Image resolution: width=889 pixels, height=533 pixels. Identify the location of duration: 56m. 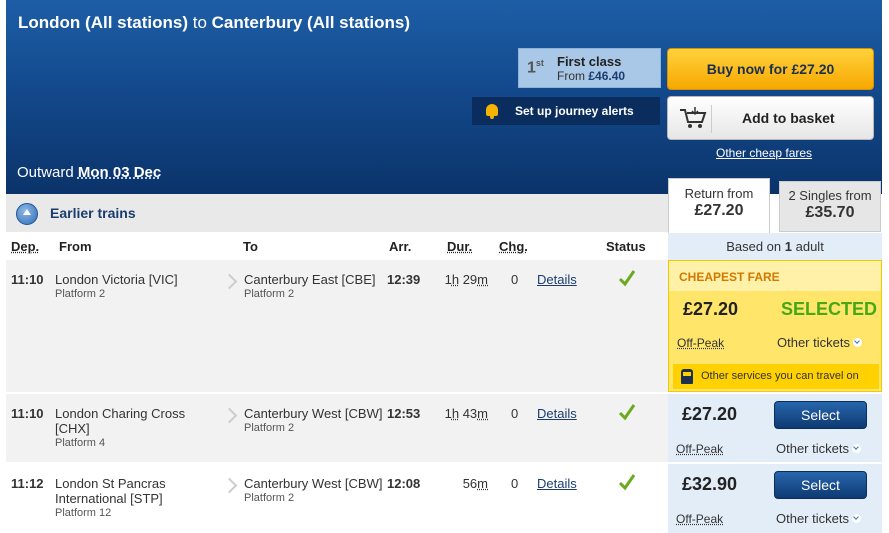
(475, 483).